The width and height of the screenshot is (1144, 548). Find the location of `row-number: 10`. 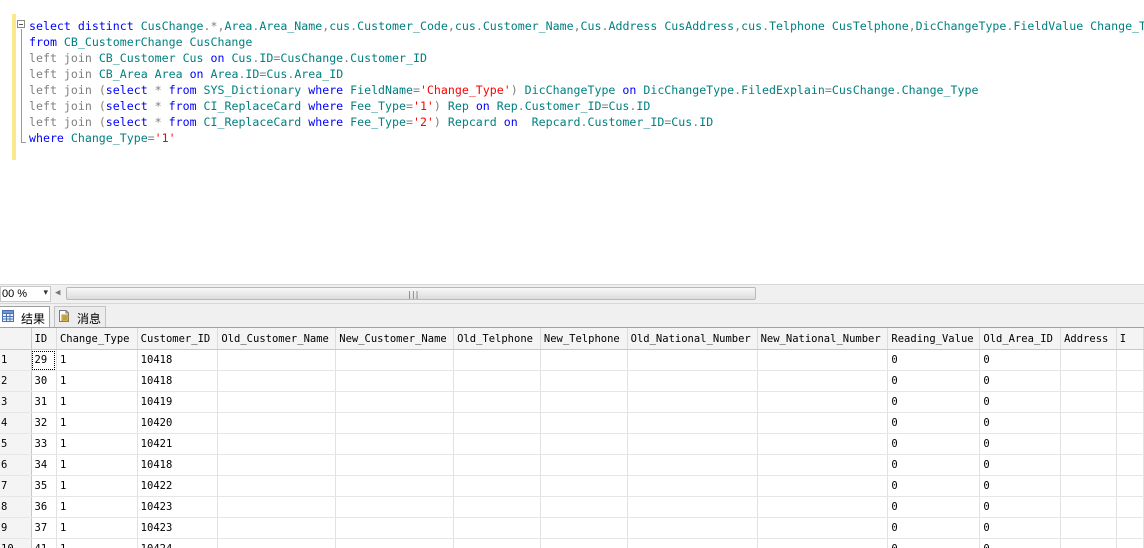

row-number: 10 is located at coordinates (16, 543).